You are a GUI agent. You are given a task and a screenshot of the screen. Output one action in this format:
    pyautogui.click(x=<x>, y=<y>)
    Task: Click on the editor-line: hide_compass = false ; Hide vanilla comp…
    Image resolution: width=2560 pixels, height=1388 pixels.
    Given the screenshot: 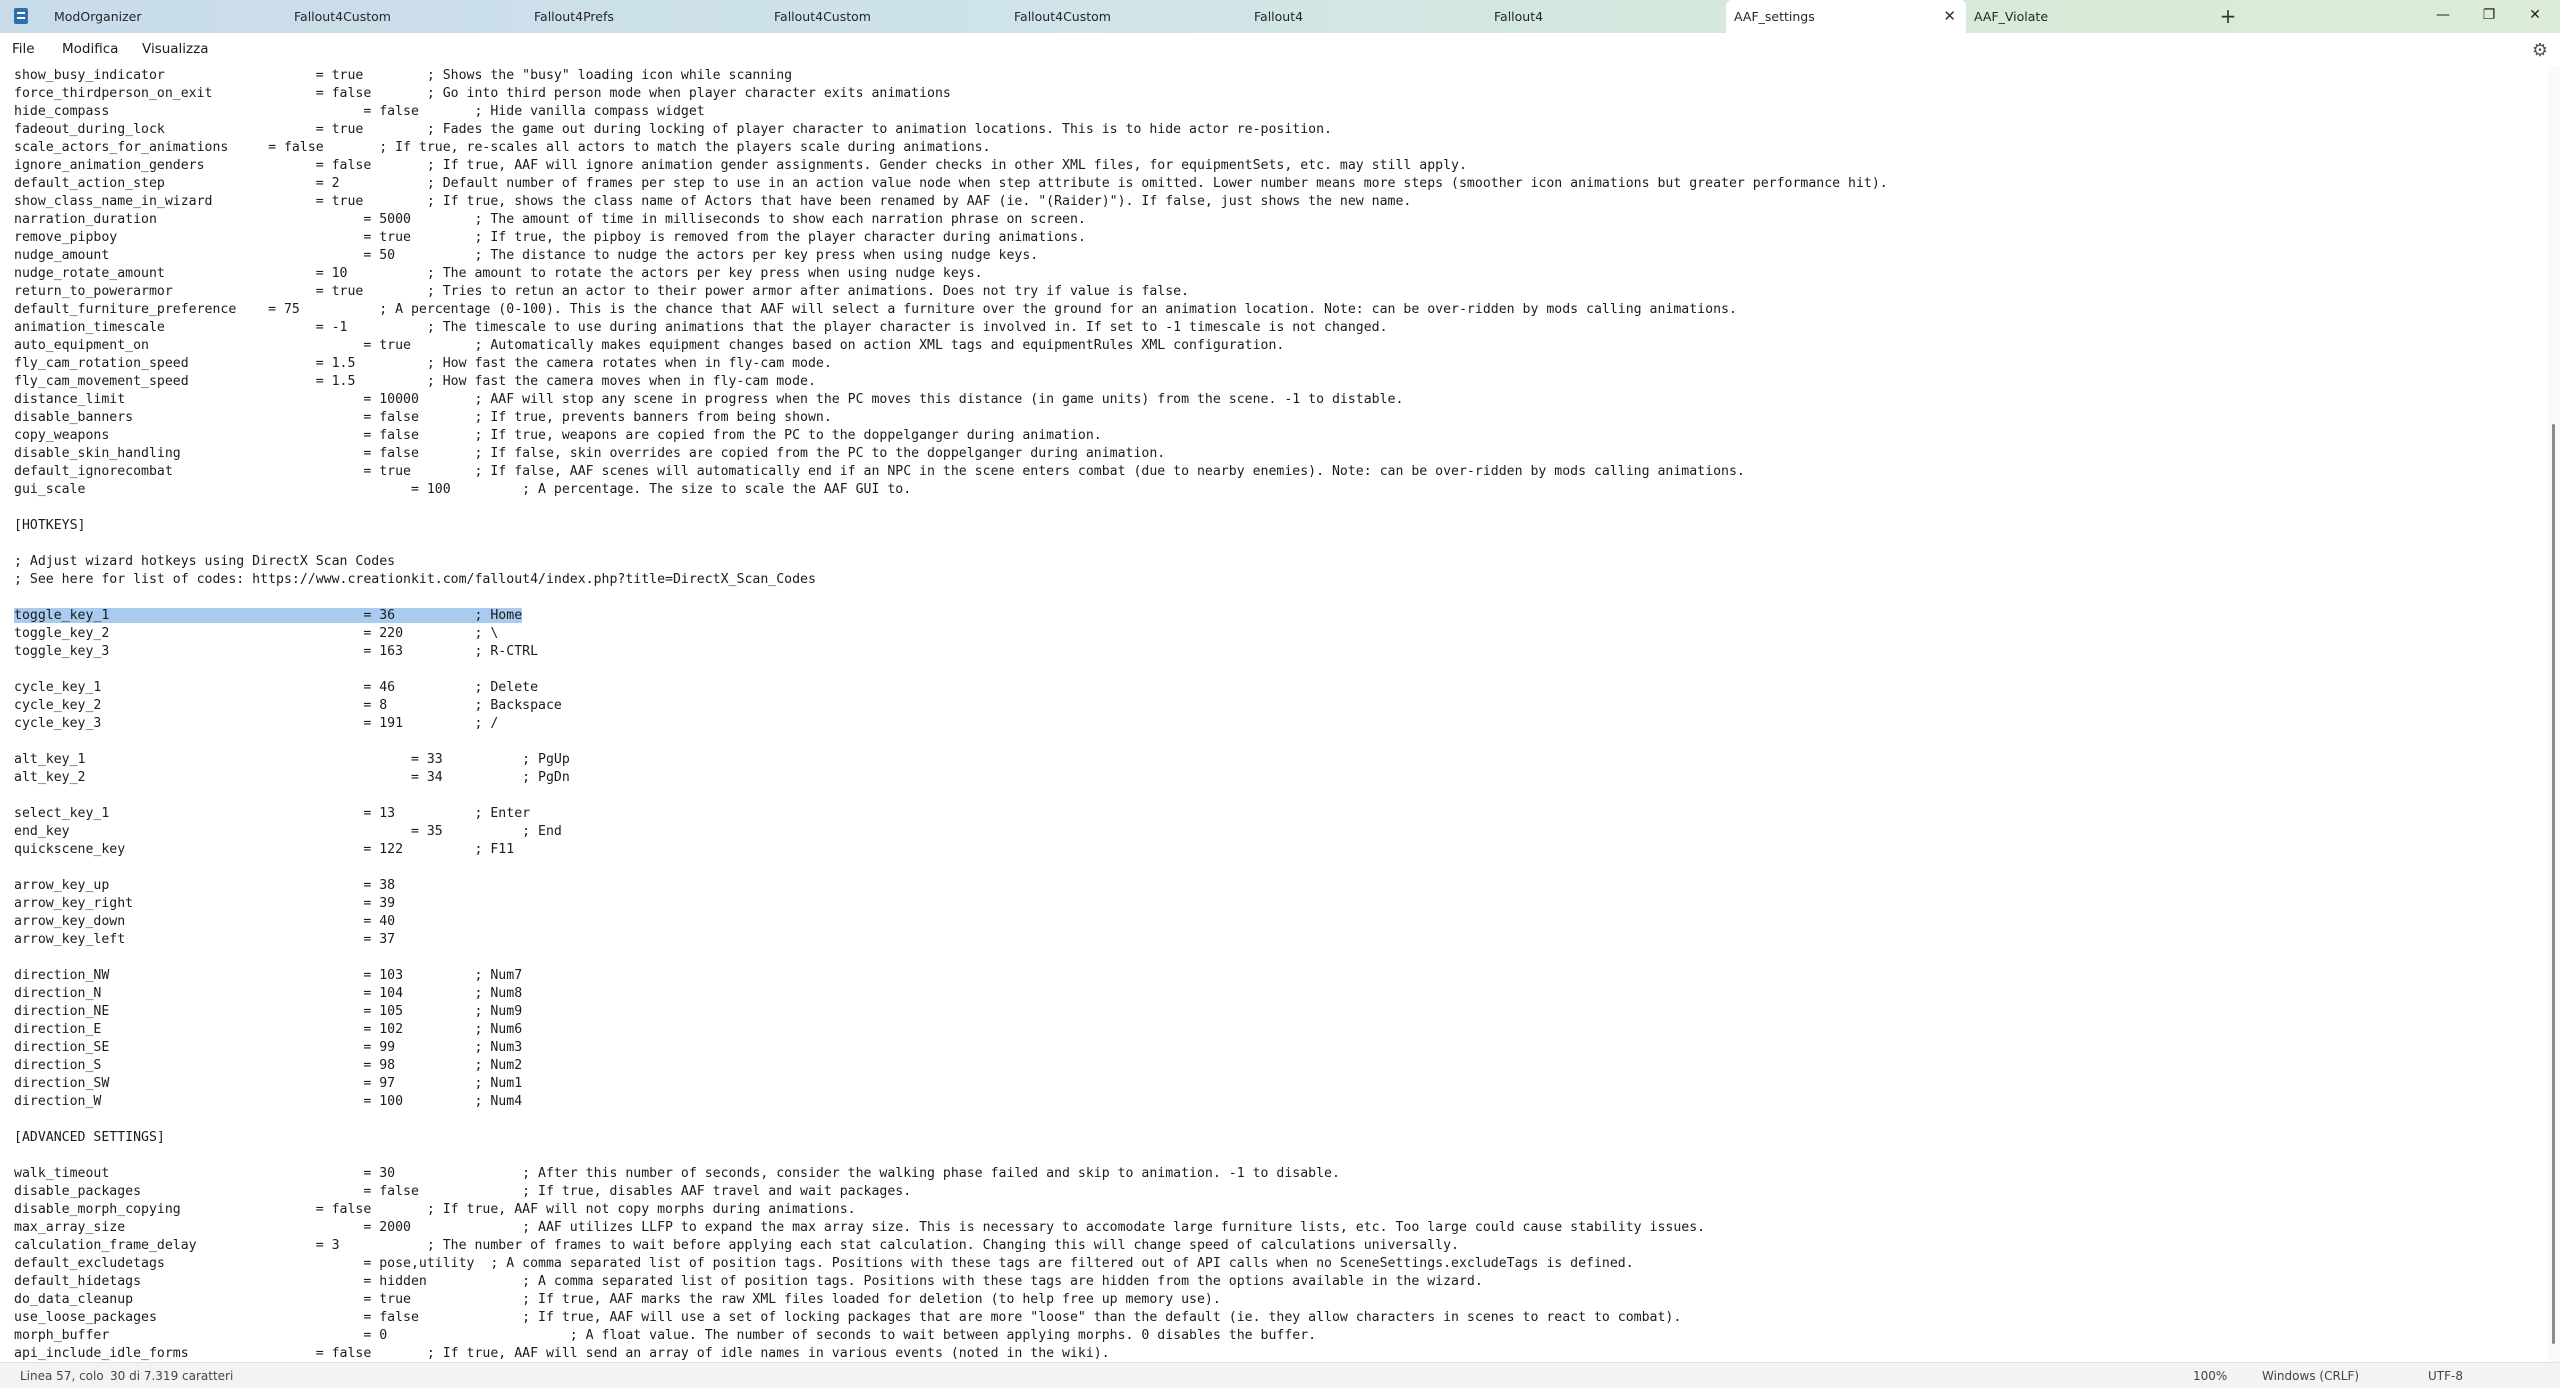 What is the action you would take?
    pyautogui.click(x=359, y=111)
    